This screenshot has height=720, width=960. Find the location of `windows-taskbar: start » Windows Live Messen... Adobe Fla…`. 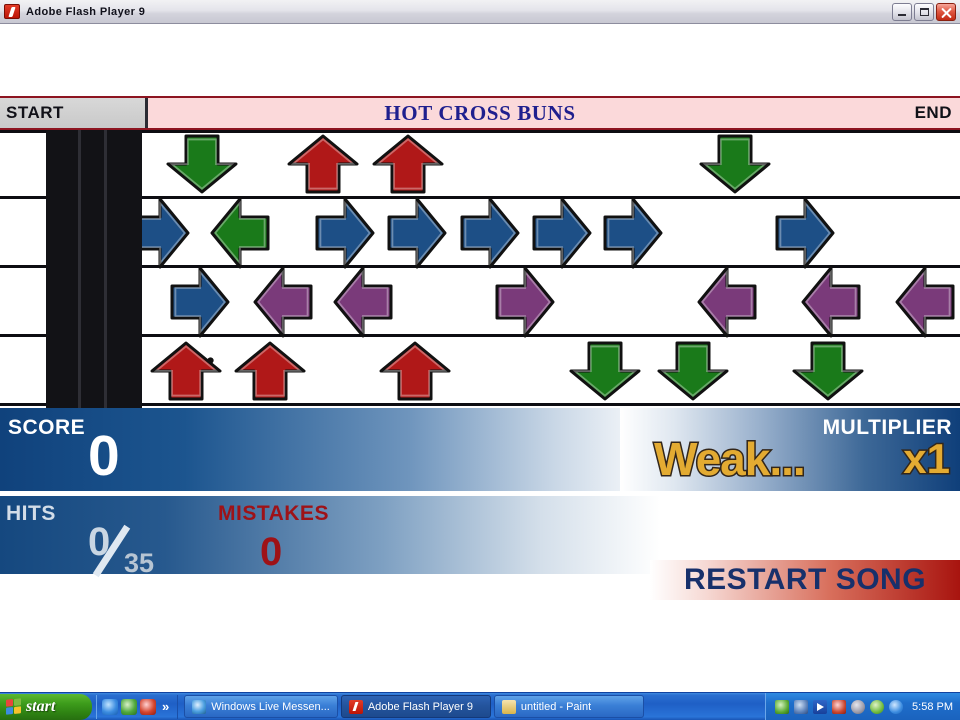

windows-taskbar: start » Windows Live Messen... Adobe Fla… is located at coordinates (480, 706).